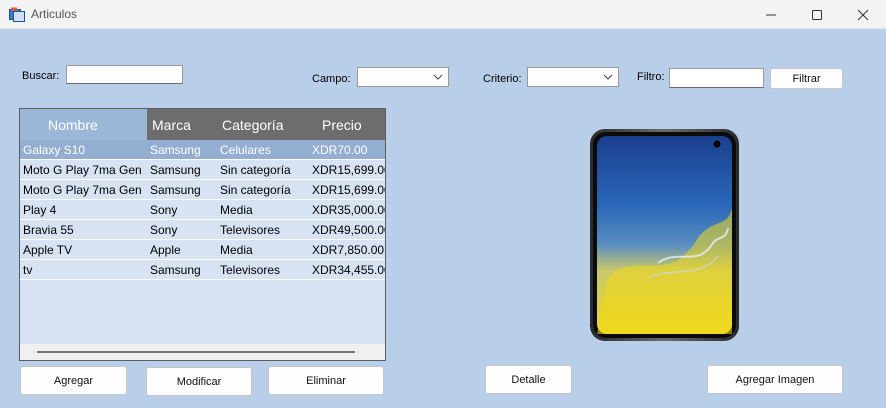 This screenshot has width=886, height=408. I want to click on campo-label: Campo:, so click(331, 79).